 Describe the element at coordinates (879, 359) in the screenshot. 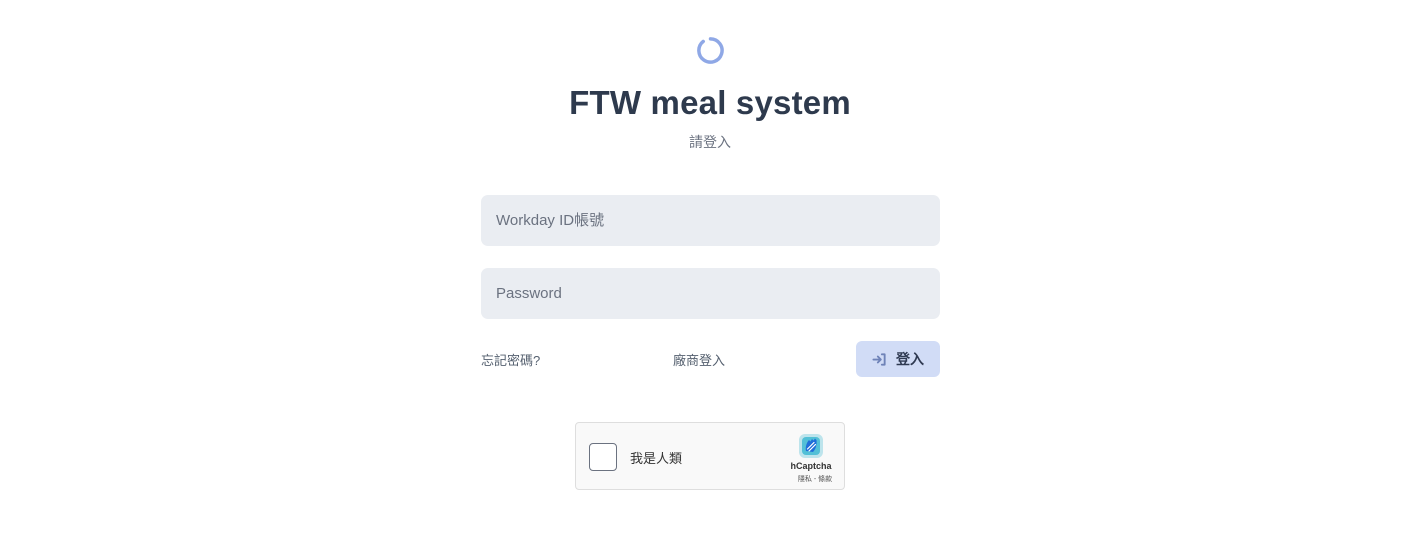

I see `sign-in-icon` at that location.